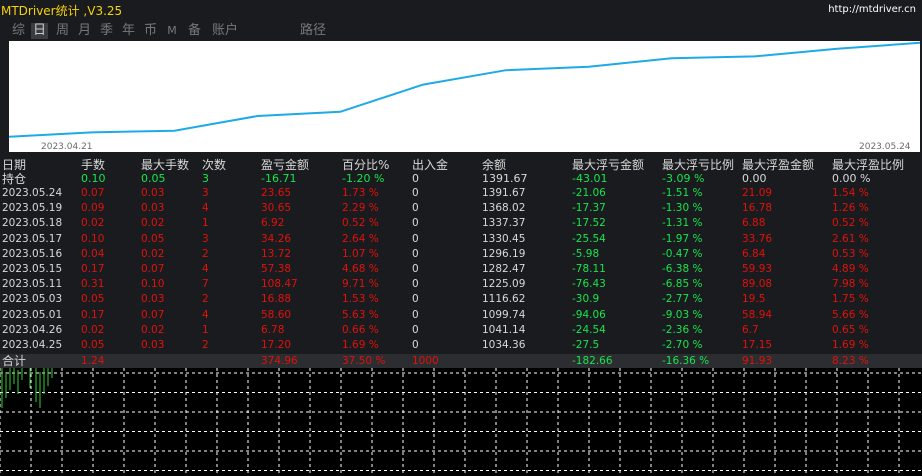 Image resolution: width=922 pixels, height=476 pixels. I want to click on tab-year: 年, so click(128, 31).